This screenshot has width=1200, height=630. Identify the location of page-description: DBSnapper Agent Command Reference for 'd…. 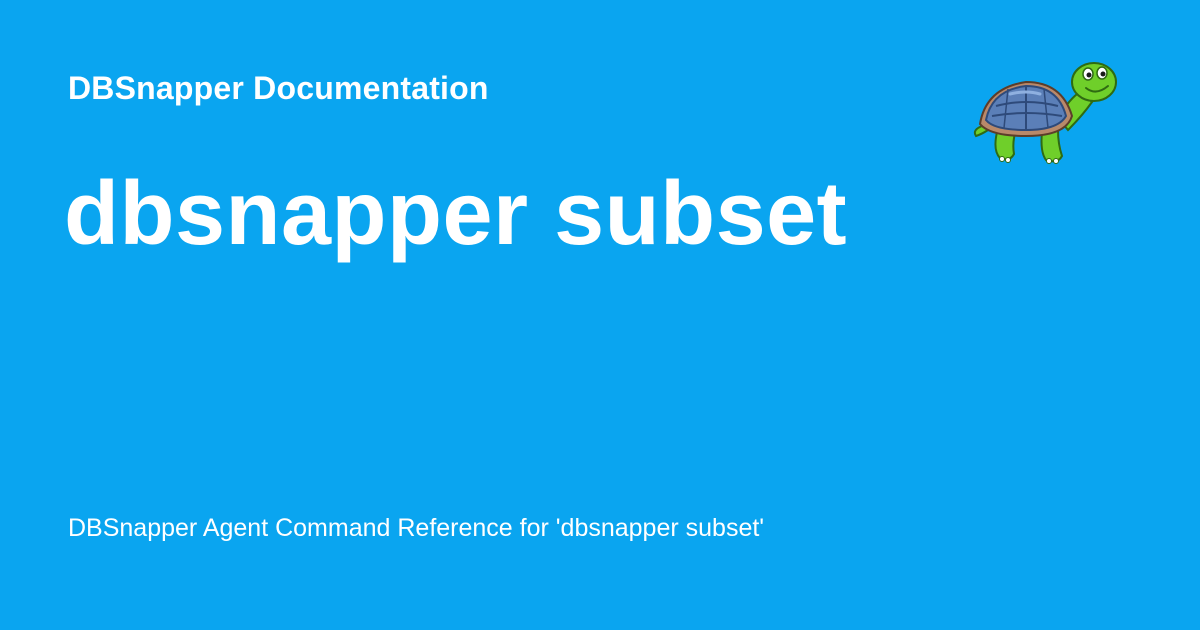
(416, 528).